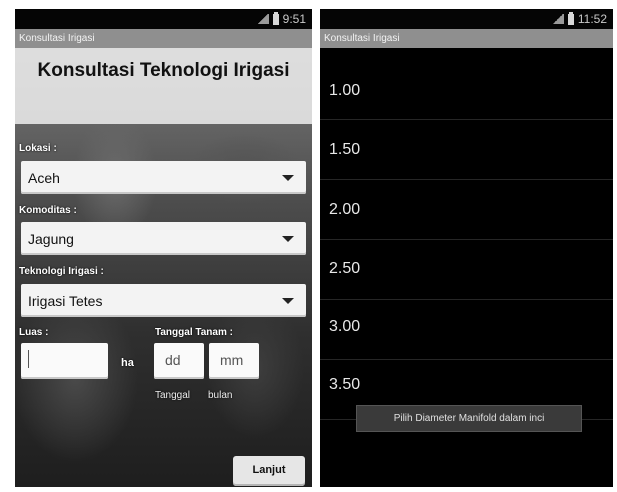 The width and height of the screenshot is (617, 492). I want to click on month-placeholder: mm, so click(232, 360).